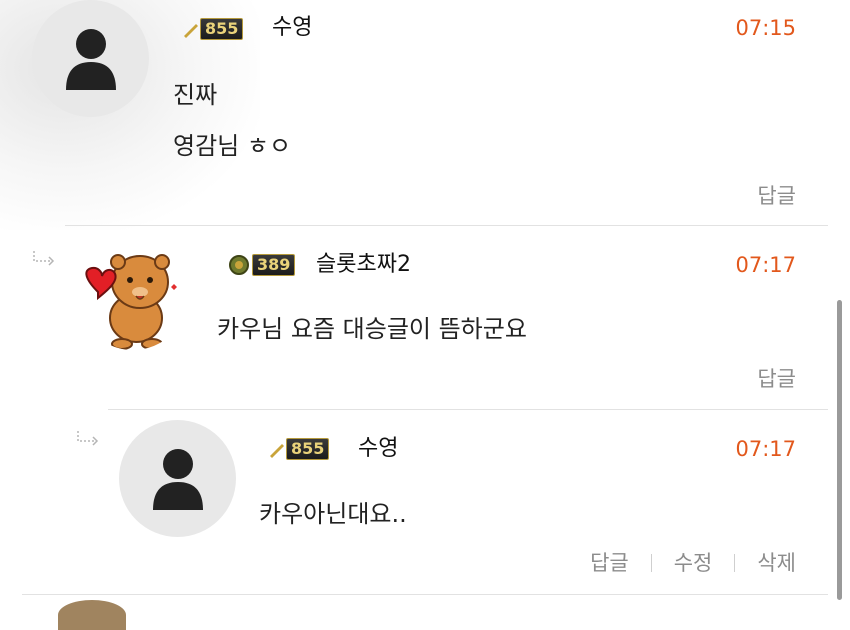  Describe the element at coordinates (239, 265) in the screenshot. I see `laurel-wreath-icon` at that location.